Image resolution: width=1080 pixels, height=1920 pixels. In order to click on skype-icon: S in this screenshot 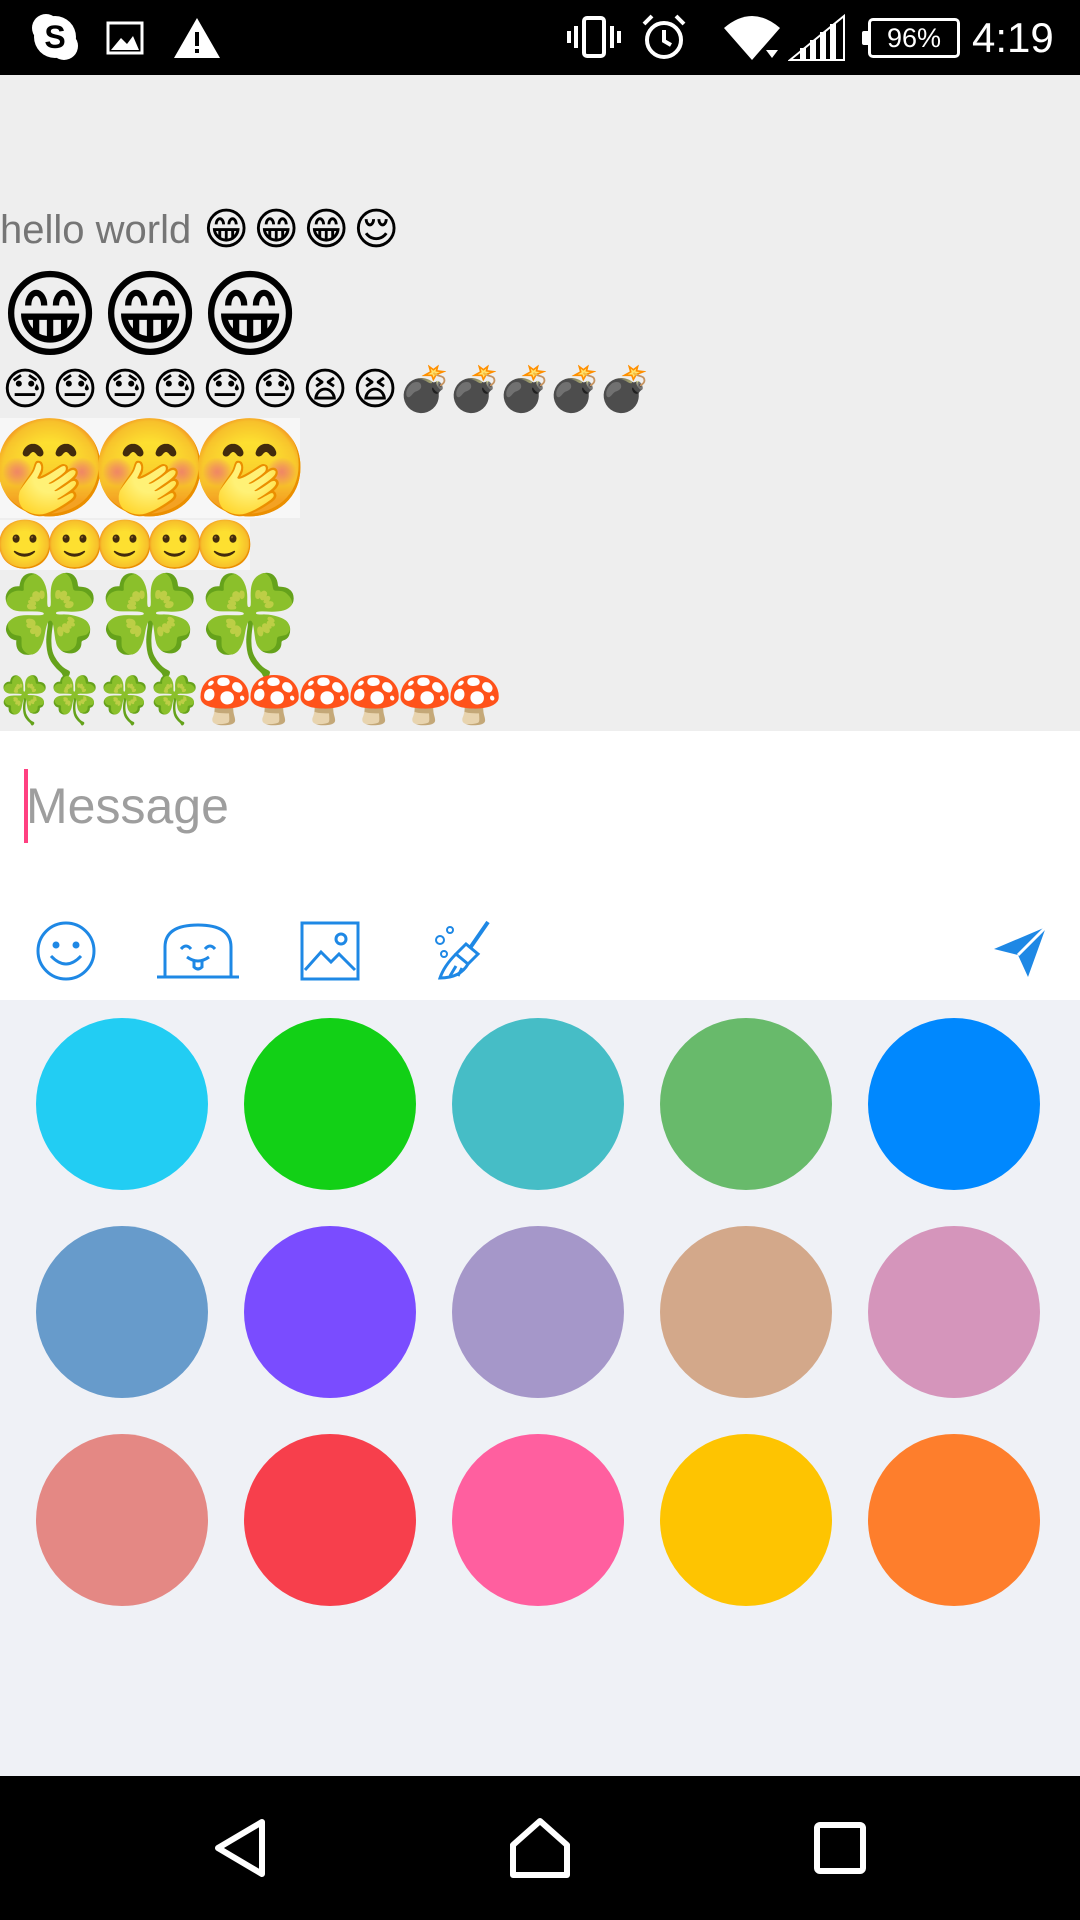, I will do `click(55, 37)`.